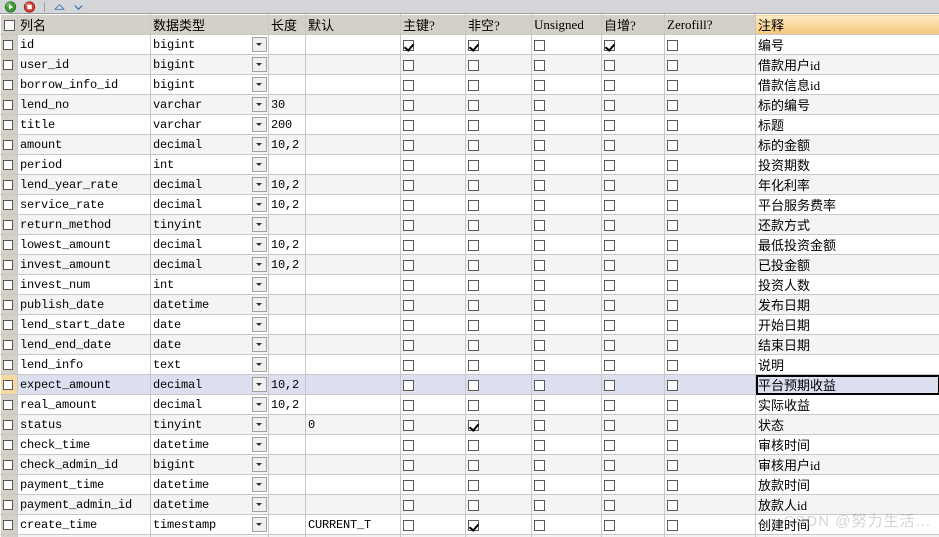  I want to click on table-row: period int 投资期数, so click(469, 164).